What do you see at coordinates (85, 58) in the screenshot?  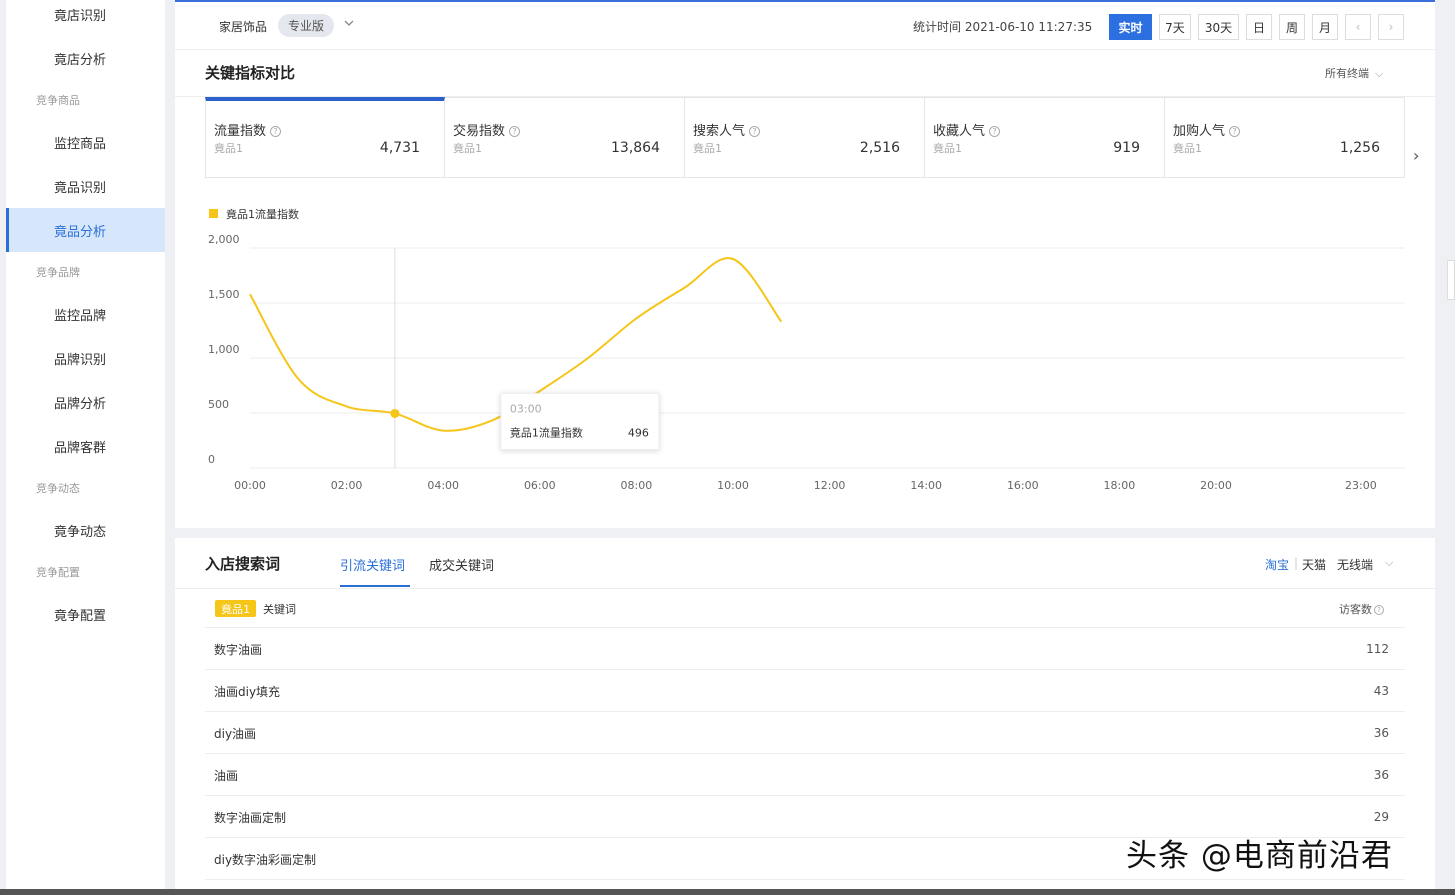 I see `sidebar-item-store-analysis: 竟店分析` at bounding box center [85, 58].